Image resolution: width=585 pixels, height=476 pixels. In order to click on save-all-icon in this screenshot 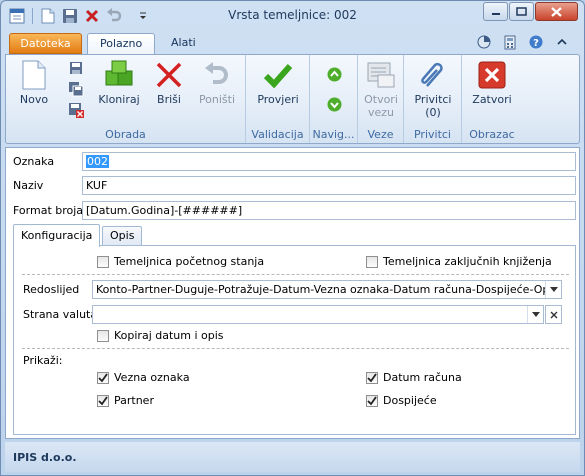, I will do `click(76, 89)`.